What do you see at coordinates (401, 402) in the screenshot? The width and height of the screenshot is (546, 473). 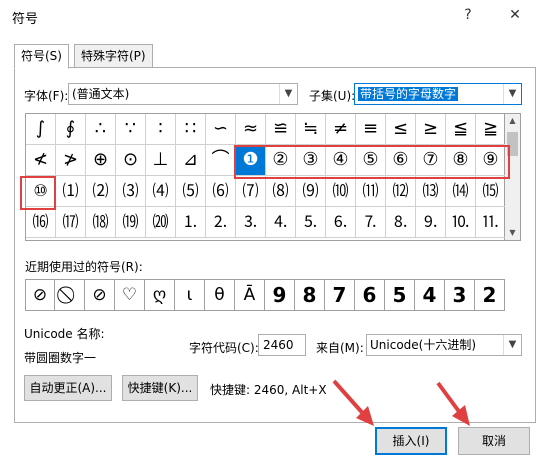 I see `annotation-arrows` at bounding box center [401, 402].